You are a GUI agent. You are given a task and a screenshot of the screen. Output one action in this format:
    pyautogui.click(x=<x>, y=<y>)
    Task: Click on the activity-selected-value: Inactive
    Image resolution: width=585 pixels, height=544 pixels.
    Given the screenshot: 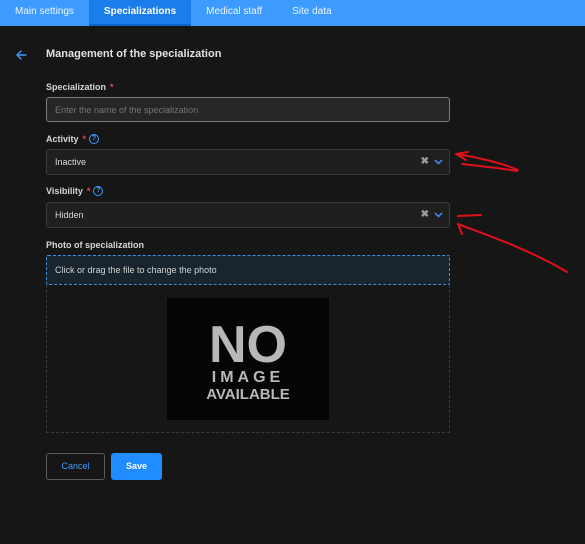 What is the action you would take?
    pyautogui.click(x=71, y=162)
    